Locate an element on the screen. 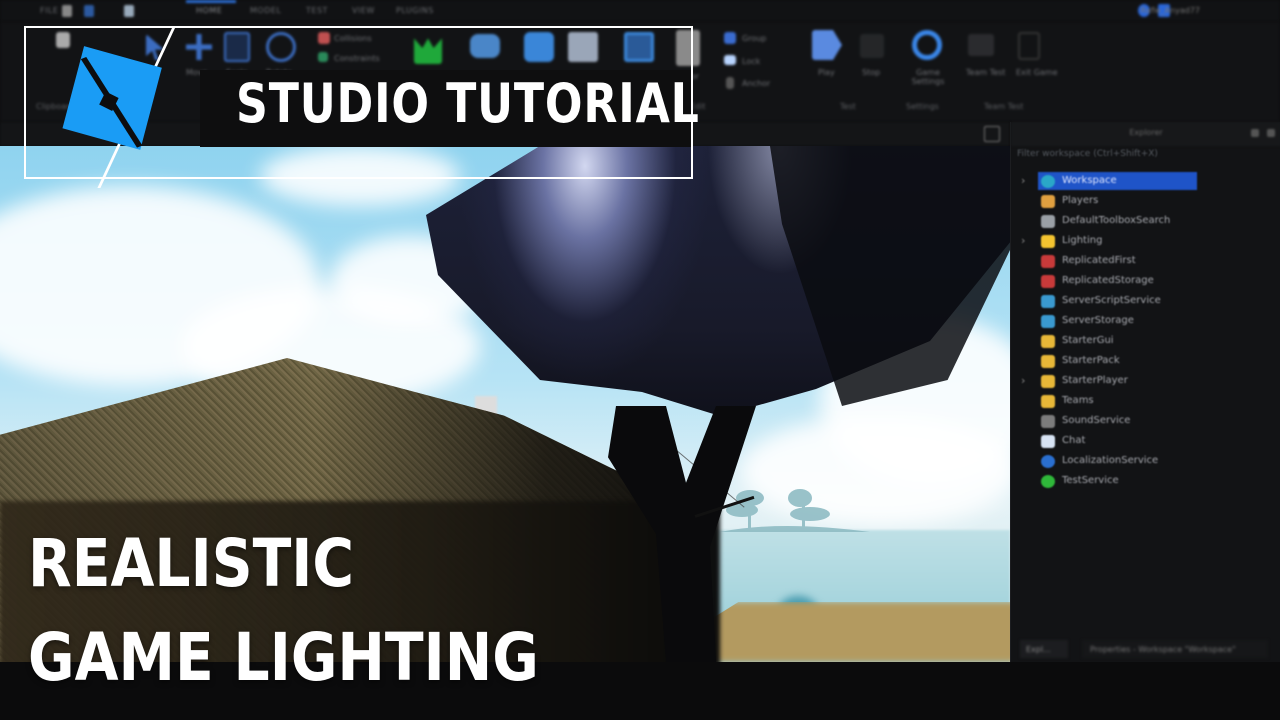 This screenshot has width=1280, height=720. explorer-item-label: LocalizationService is located at coordinates (1110, 460).